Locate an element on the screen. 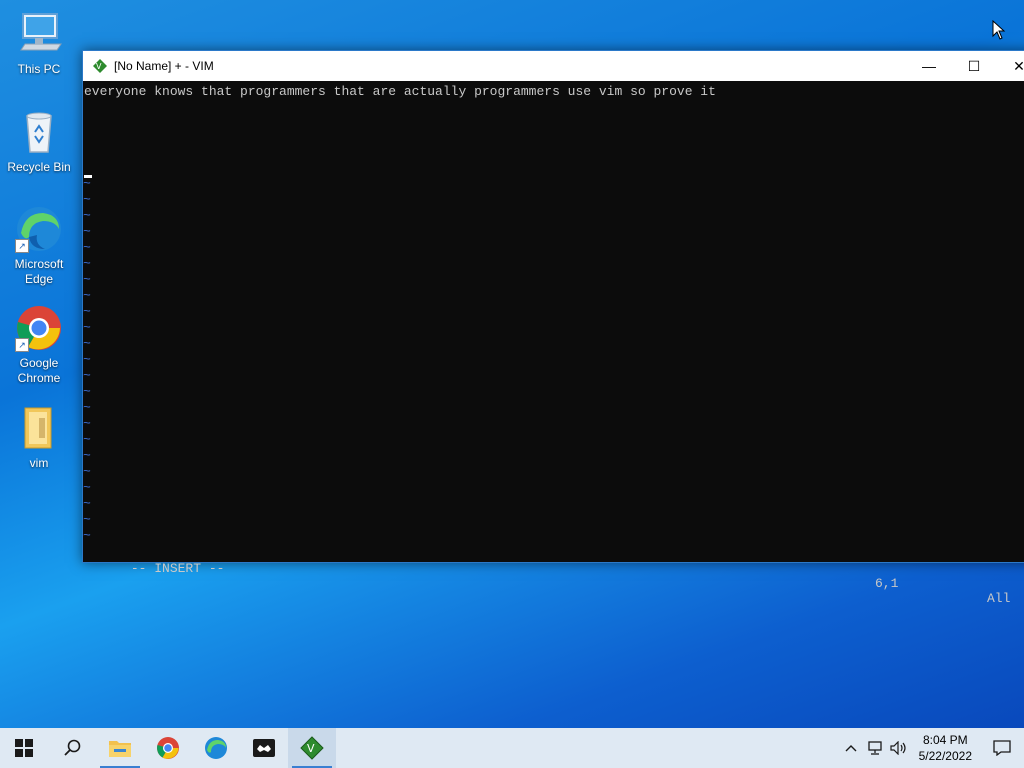  desktop-icon-label: This PC is located at coordinates (39, 69).